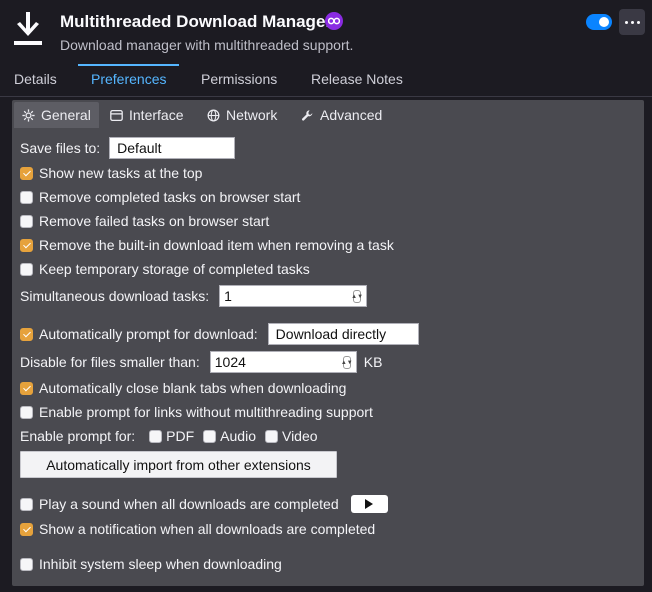  I want to click on subtab-interface-label: Interface, so click(156, 115).